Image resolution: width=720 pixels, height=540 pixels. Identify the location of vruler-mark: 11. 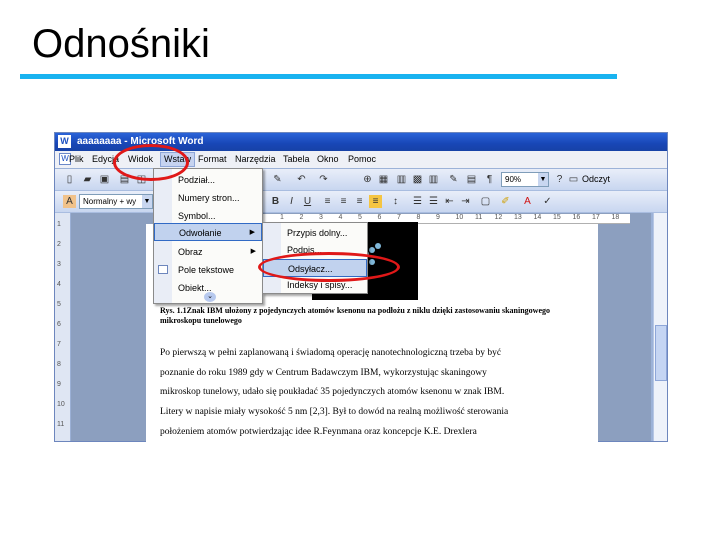
(61, 424).